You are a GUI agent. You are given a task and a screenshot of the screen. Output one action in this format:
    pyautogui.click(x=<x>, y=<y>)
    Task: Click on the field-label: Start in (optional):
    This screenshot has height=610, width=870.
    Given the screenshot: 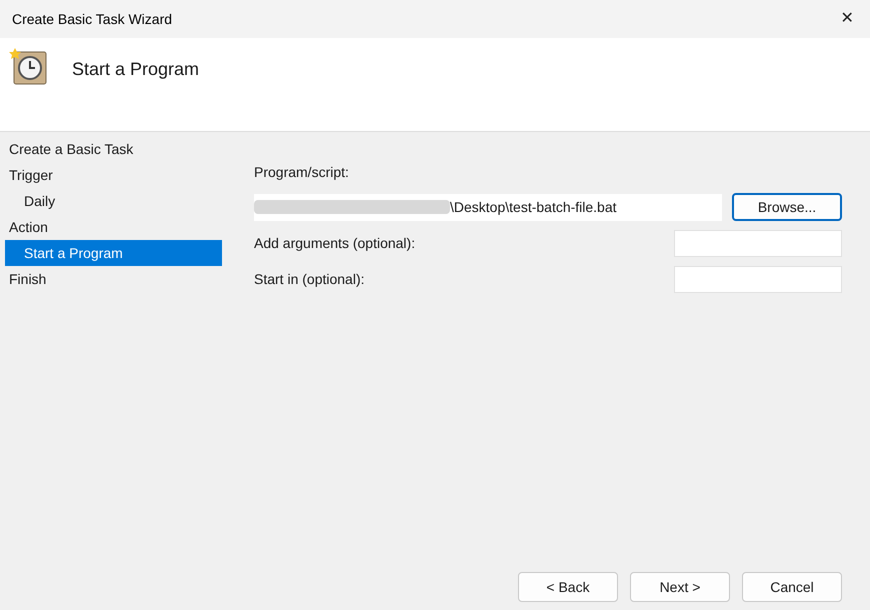 What is the action you would take?
    pyautogui.click(x=309, y=279)
    